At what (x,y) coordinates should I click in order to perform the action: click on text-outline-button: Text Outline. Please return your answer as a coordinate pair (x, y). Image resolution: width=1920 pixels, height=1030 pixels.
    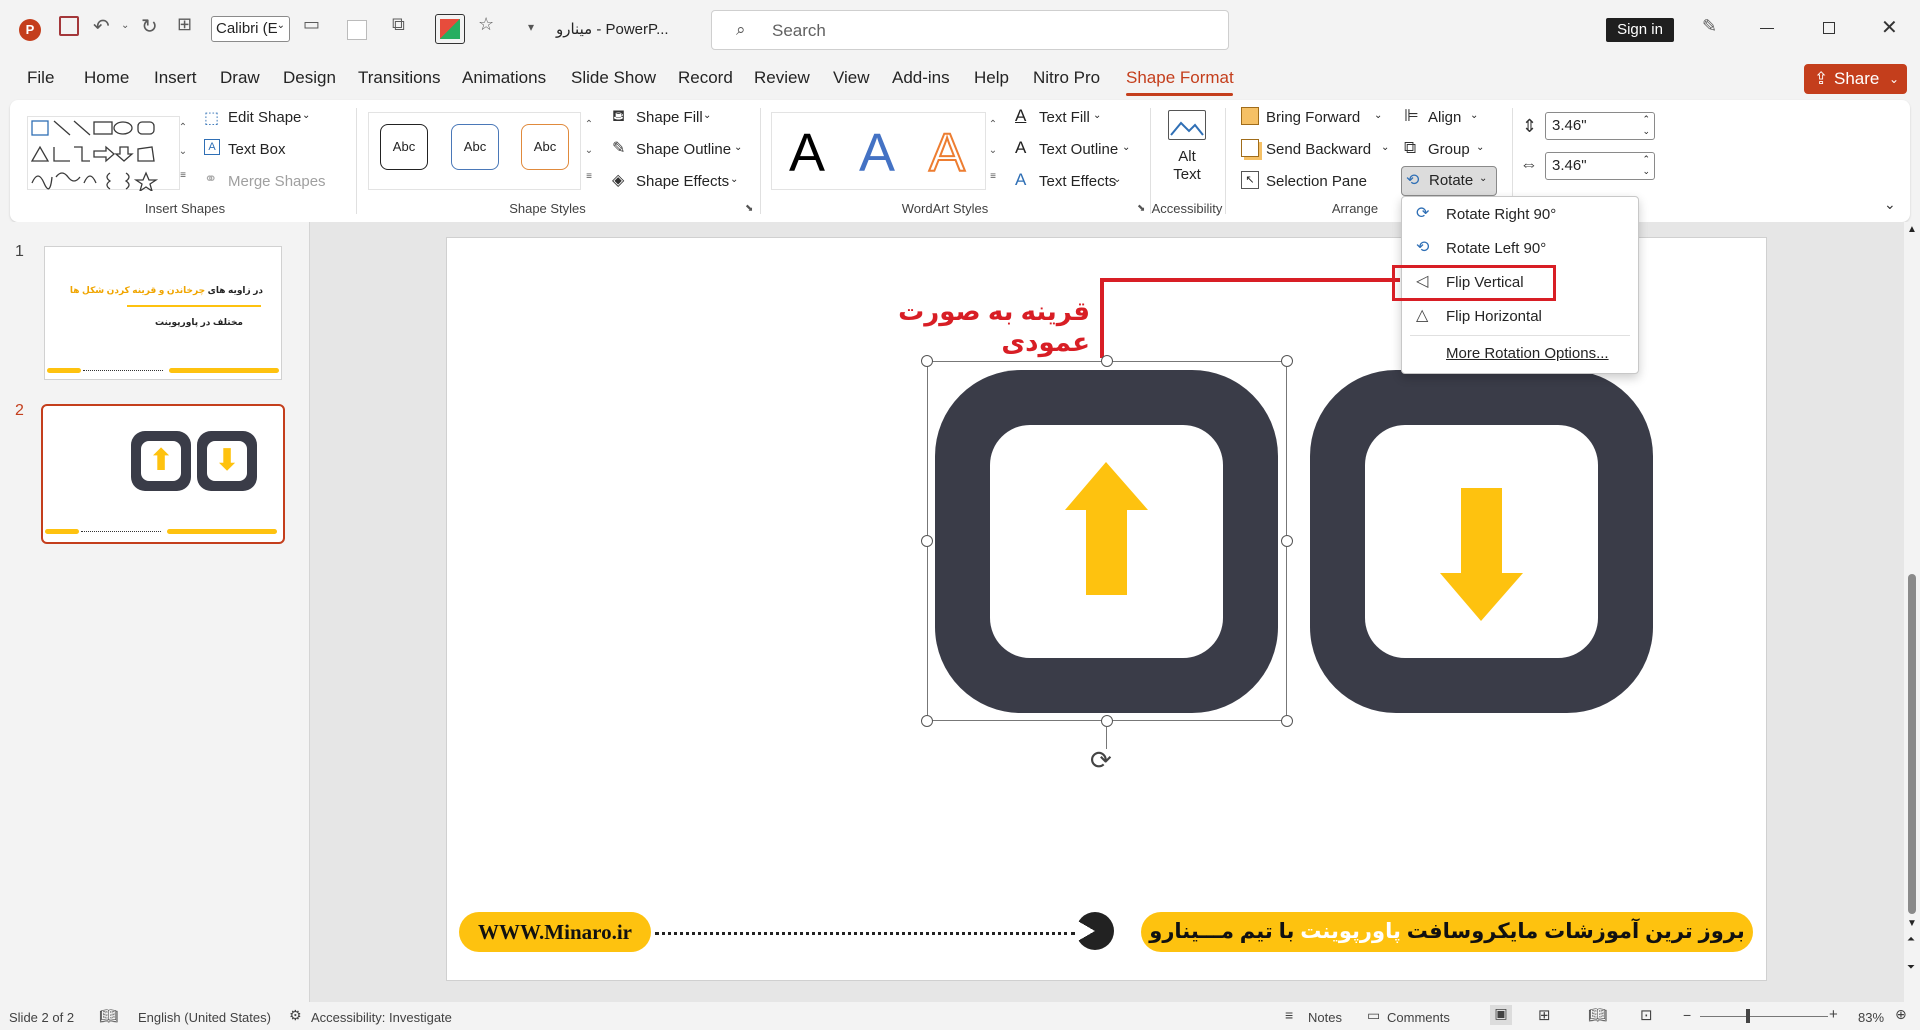
    Looking at the image, I should click on (1078, 149).